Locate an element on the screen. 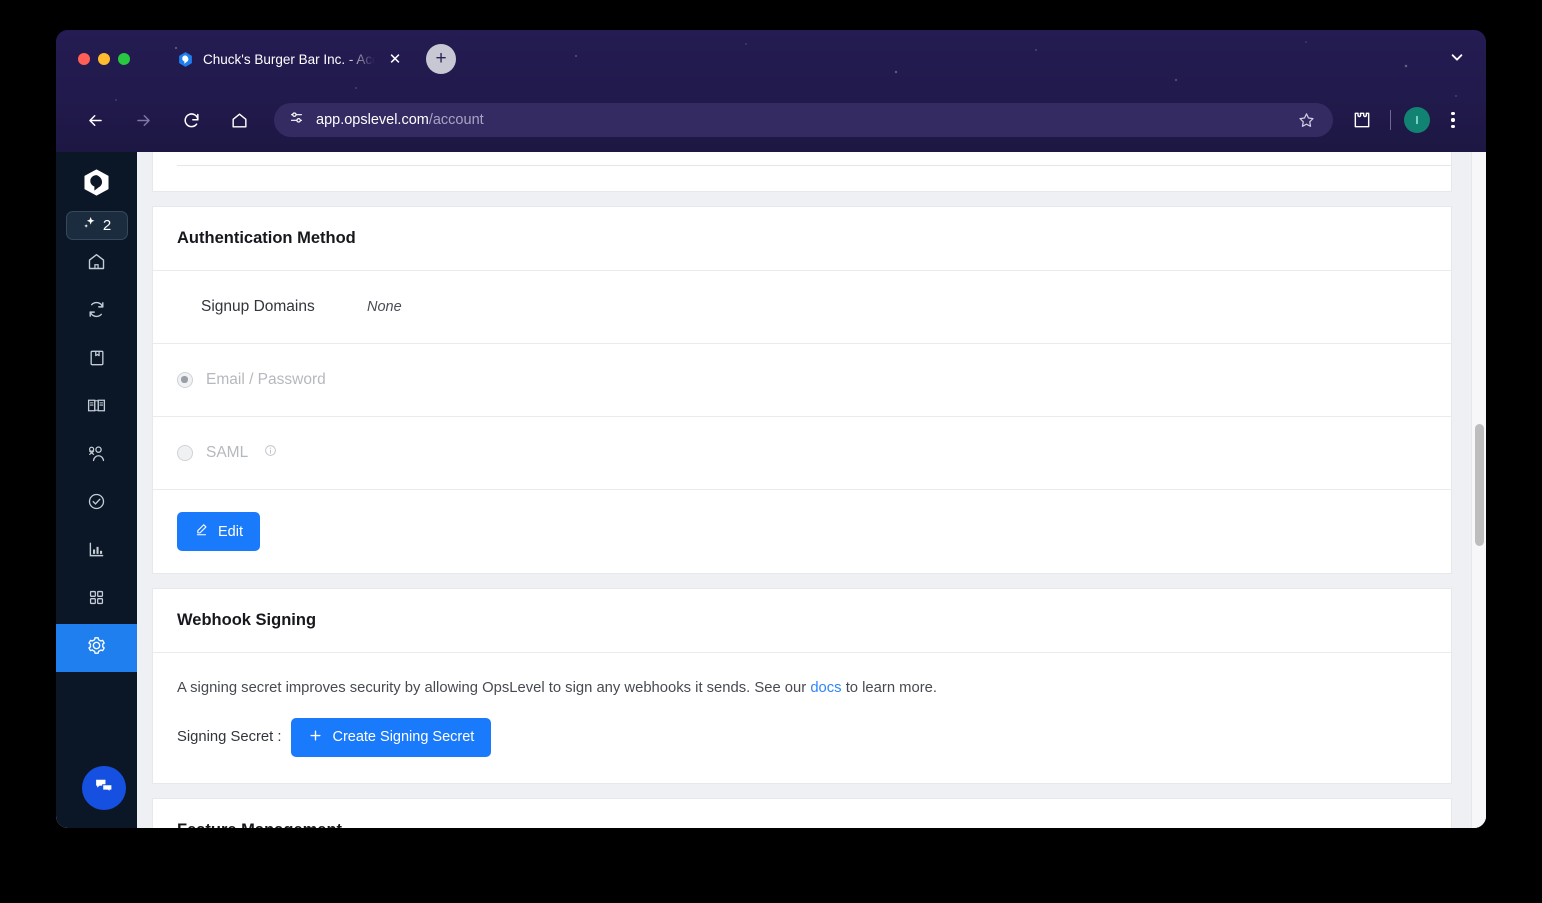 This screenshot has width=1542, height=903. signing-secret-row: Signing Secret : Create Signing Secret is located at coordinates (802, 741).